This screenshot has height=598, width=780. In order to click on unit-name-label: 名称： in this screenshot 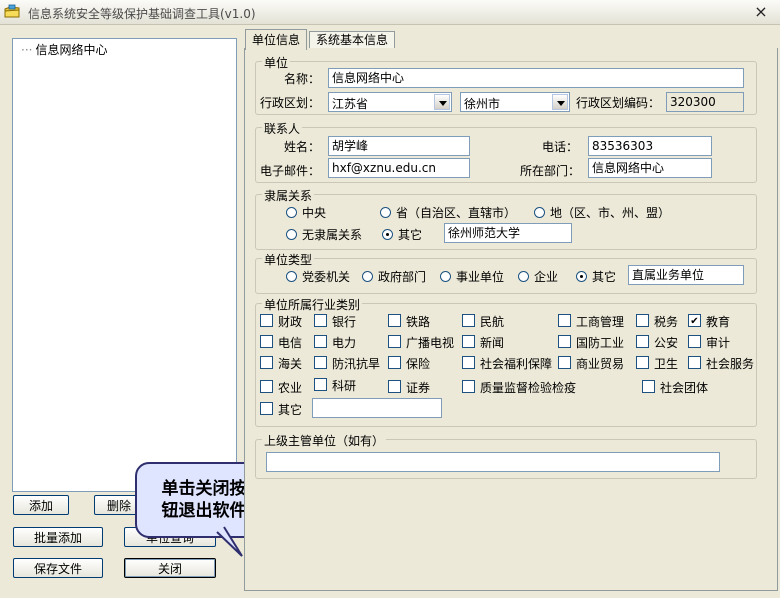, I will do `click(302, 79)`.